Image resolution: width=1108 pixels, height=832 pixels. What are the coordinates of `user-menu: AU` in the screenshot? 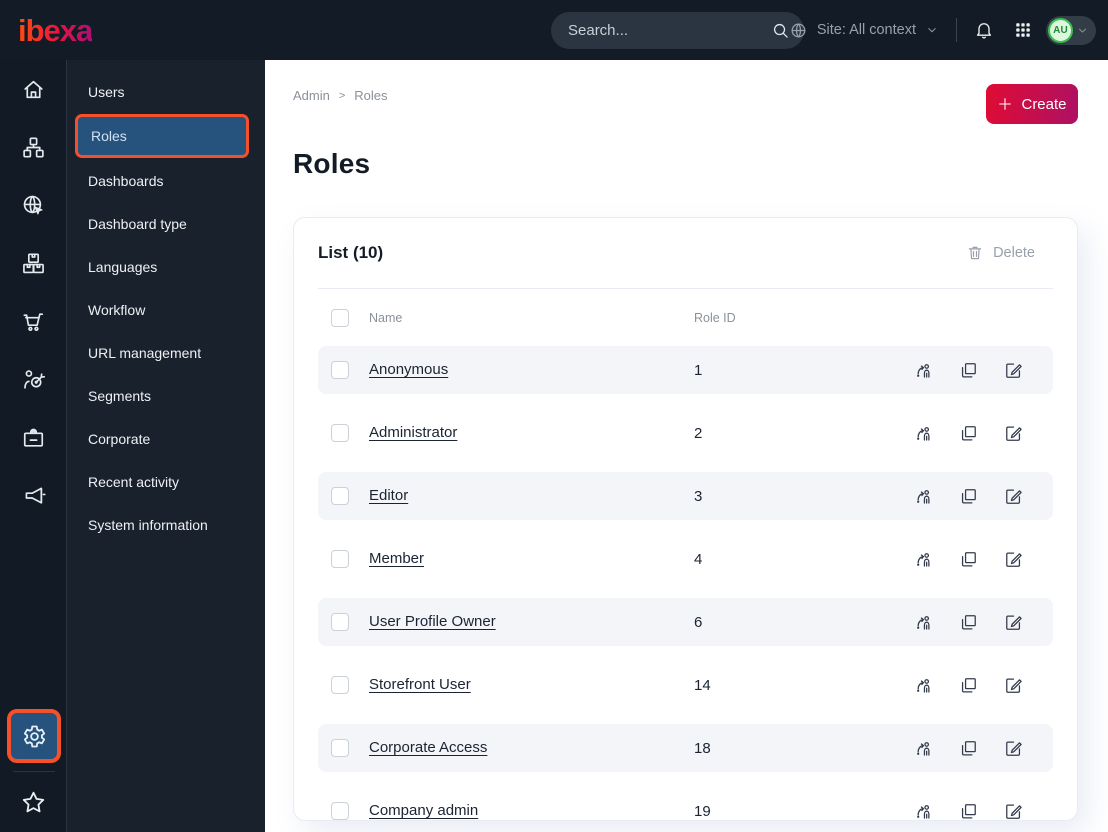 It's located at (1071, 30).